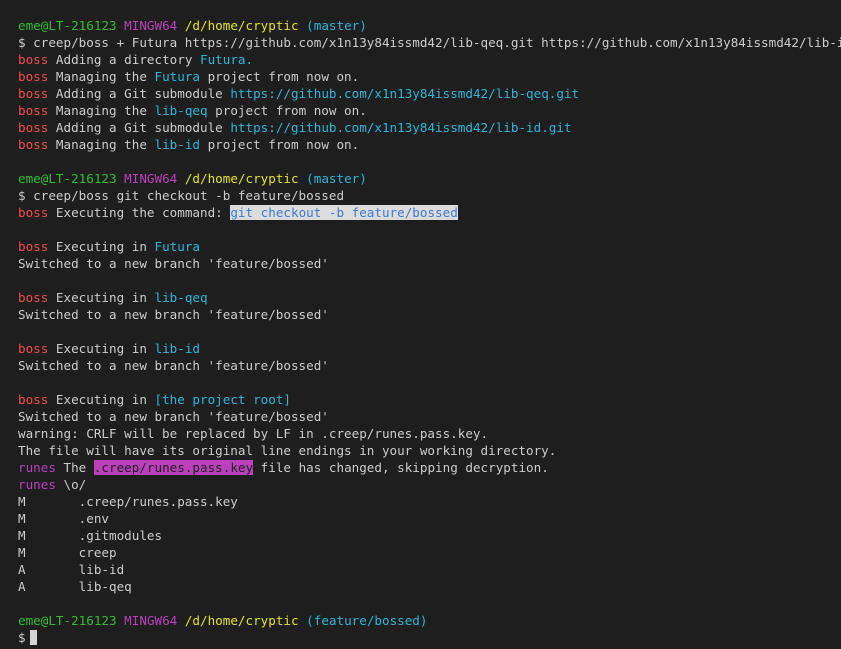 The height and width of the screenshot is (649, 841). Describe the element at coordinates (75, 586) in the screenshot. I see `terminal-text: A lib-qeq` at that location.